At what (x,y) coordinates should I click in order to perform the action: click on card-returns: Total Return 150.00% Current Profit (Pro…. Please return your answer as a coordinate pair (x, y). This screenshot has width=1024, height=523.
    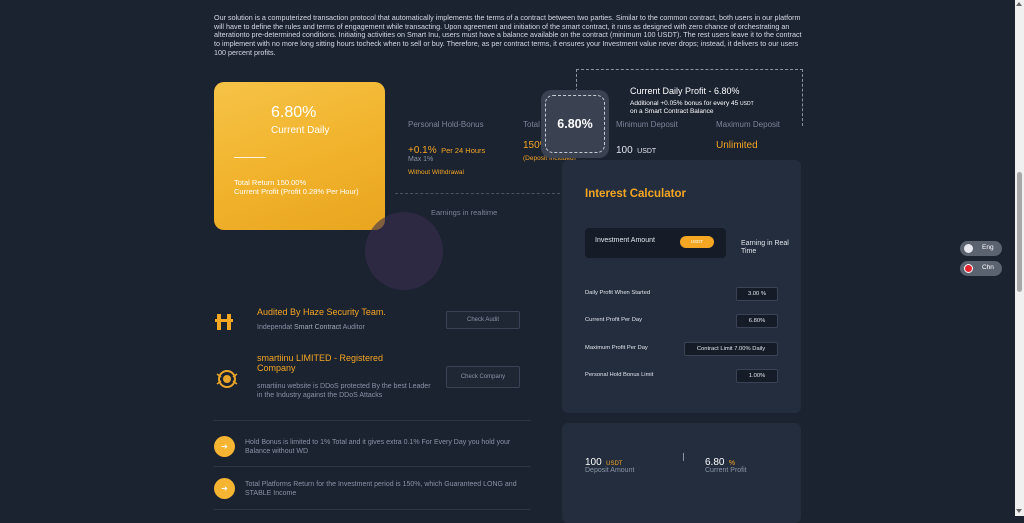
    Looking at the image, I should click on (299, 187).